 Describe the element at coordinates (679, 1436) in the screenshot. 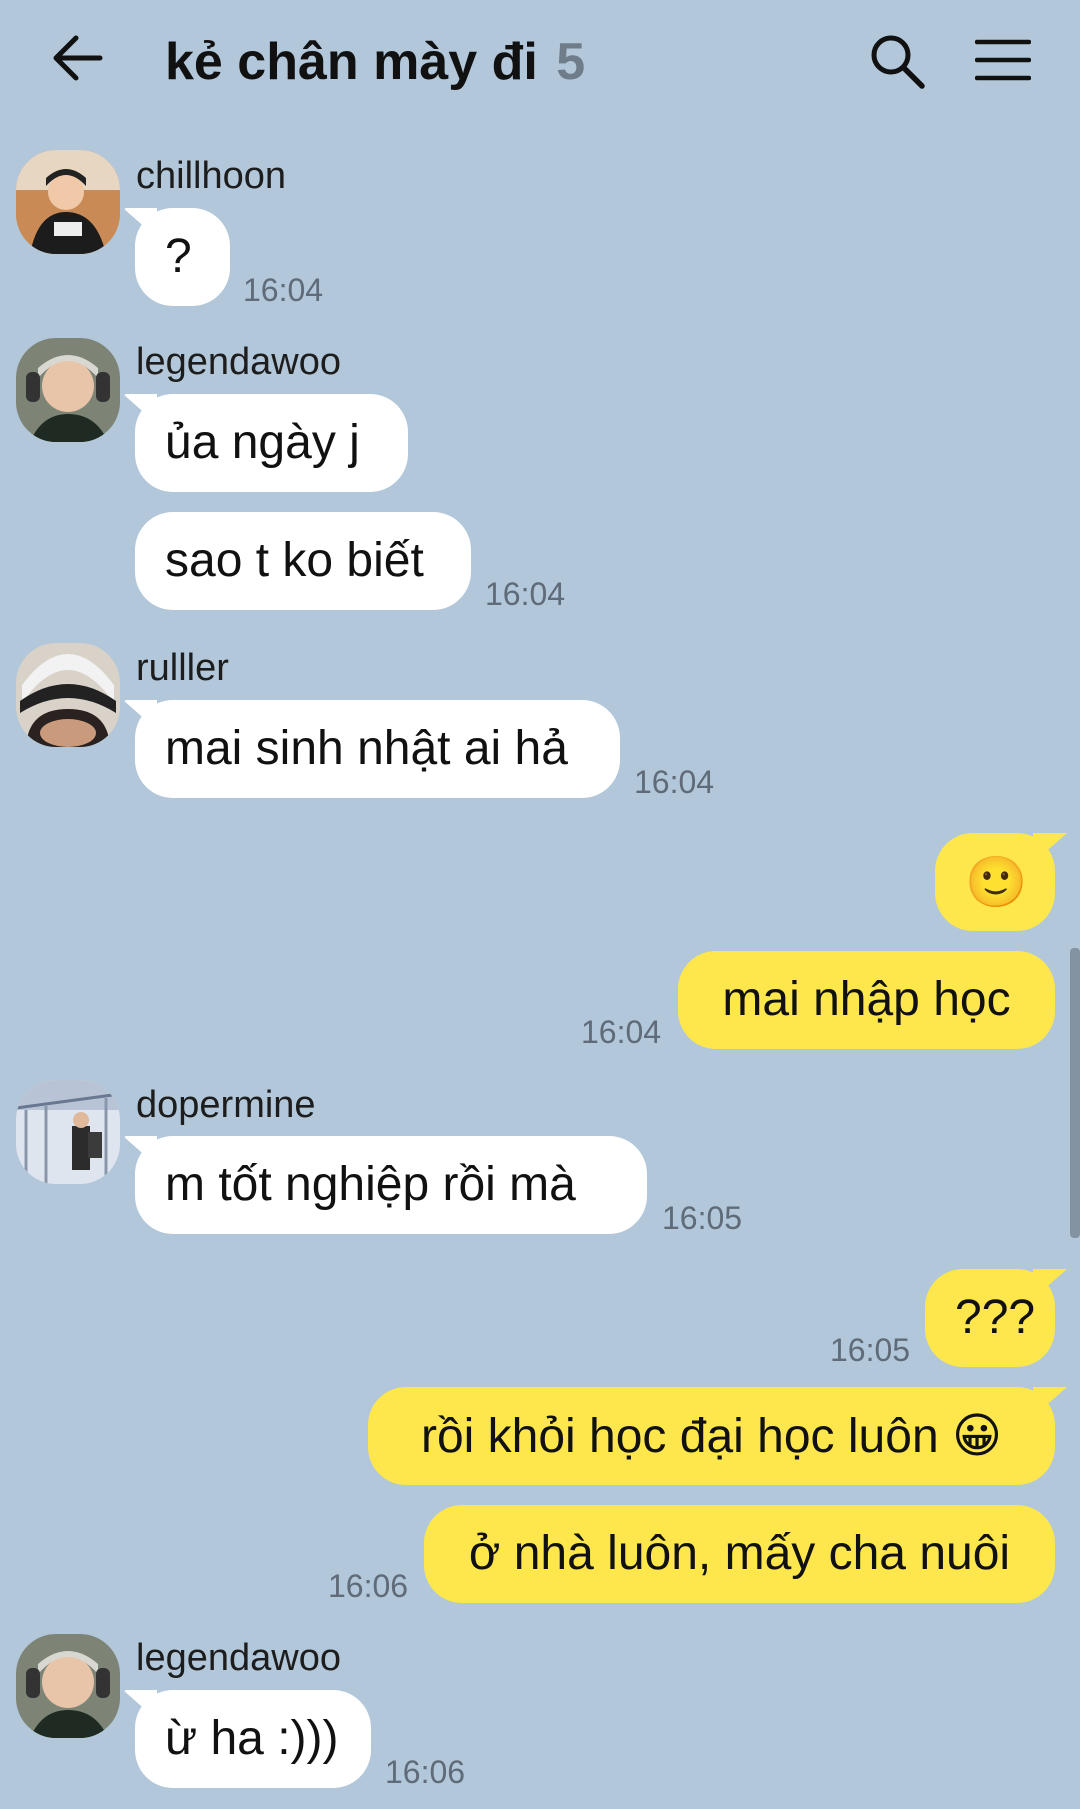

I see `message-text: rồi khỏi học đại học luôn` at that location.